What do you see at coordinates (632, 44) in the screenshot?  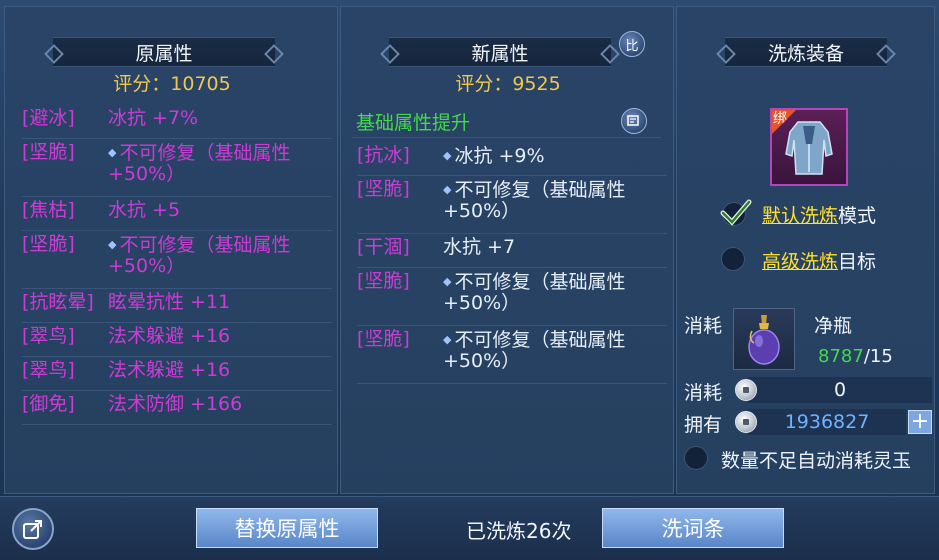 I see `compare-button: 比` at bounding box center [632, 44].